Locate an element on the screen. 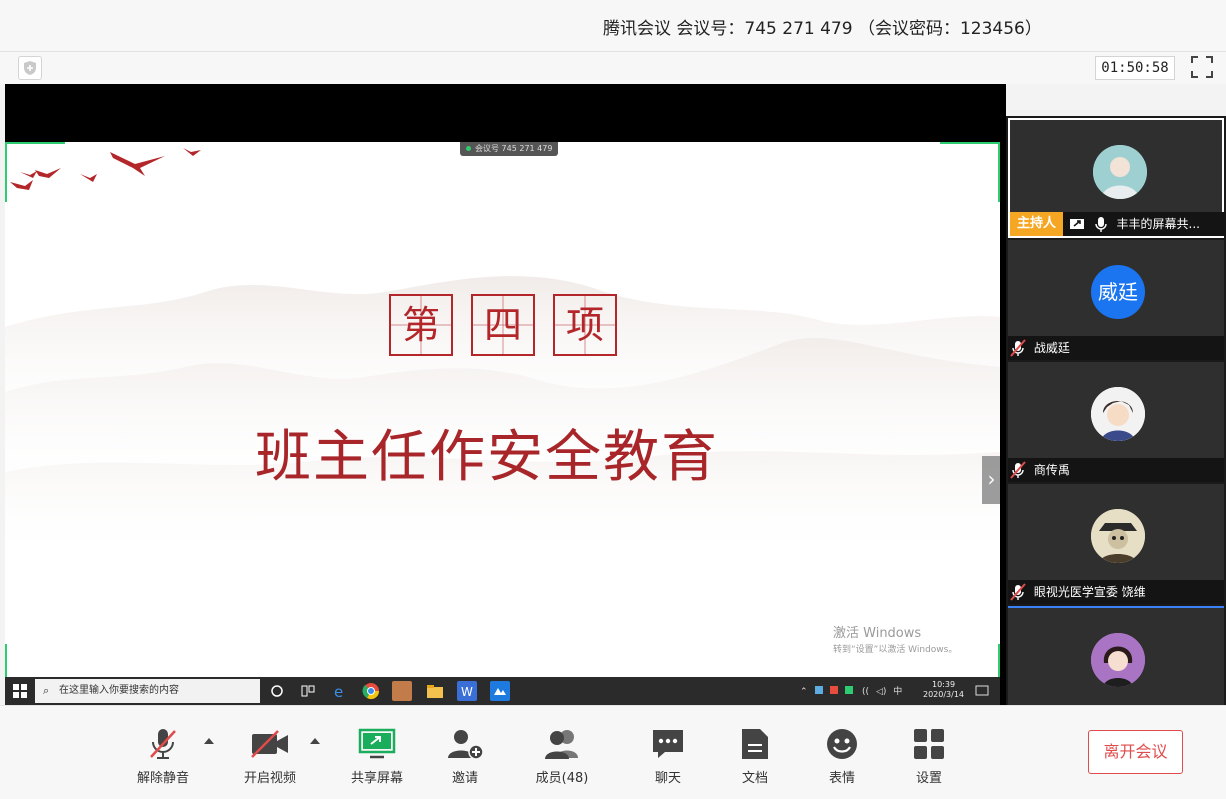  participant-tile: 商传禹 is located at coordinates (1116, 422).